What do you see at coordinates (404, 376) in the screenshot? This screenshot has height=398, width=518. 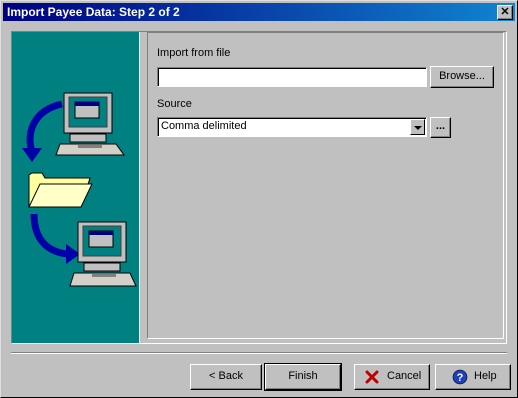 I see `cancel-label: Cancel` at bounding box center [404, 376].